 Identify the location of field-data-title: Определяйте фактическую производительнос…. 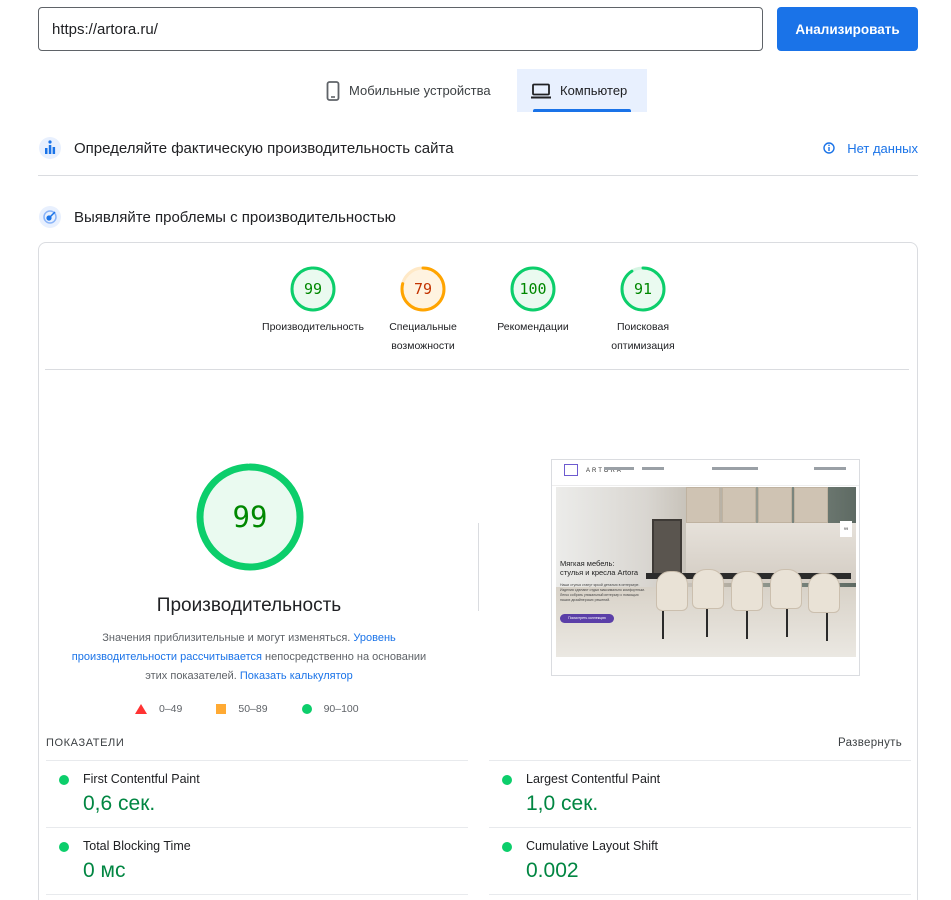
(264, 148).